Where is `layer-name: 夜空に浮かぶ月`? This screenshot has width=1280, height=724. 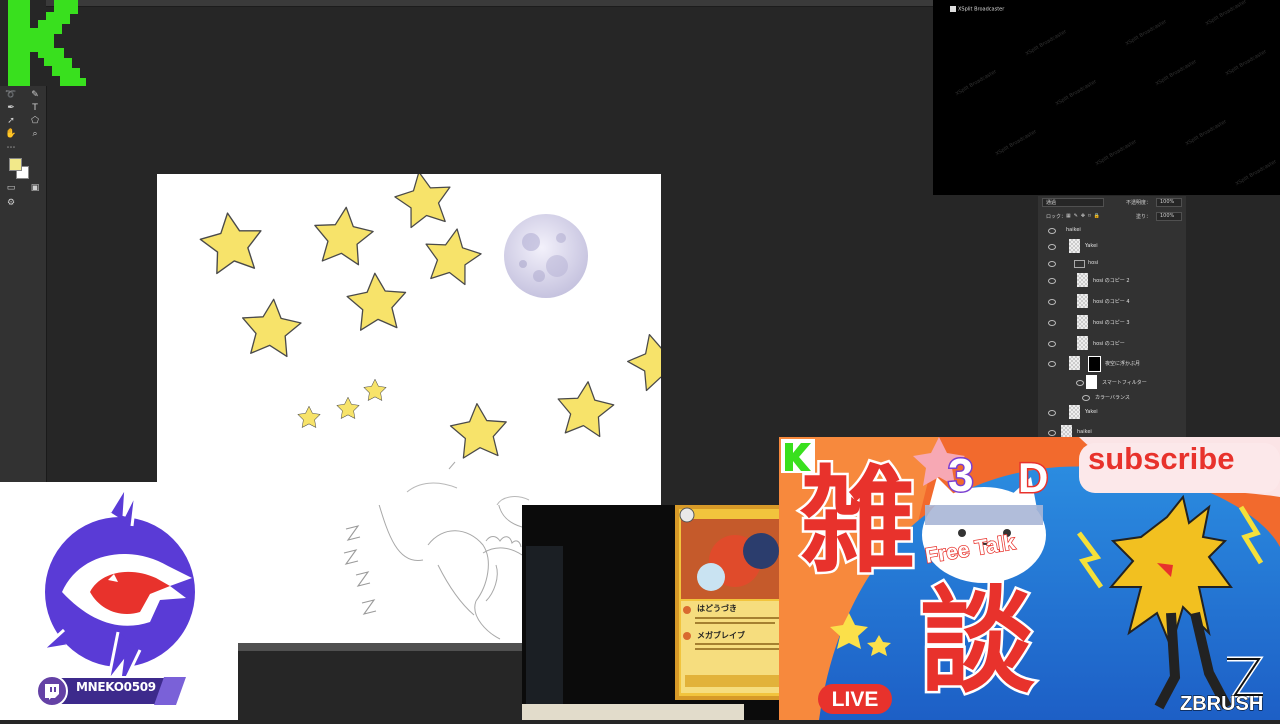 layer-name: 夜空に浮かぶ月 is located at coordinates (1123, 364).